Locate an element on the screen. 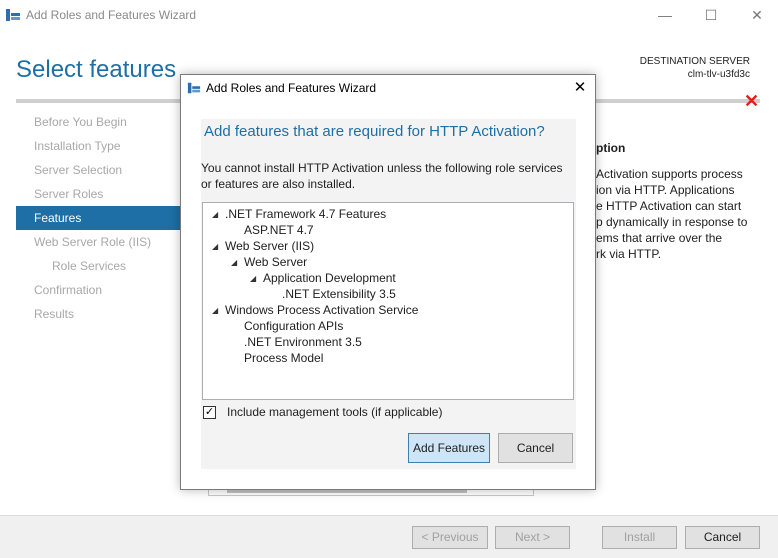  install-button: Install is located at coordinates (639, 537).